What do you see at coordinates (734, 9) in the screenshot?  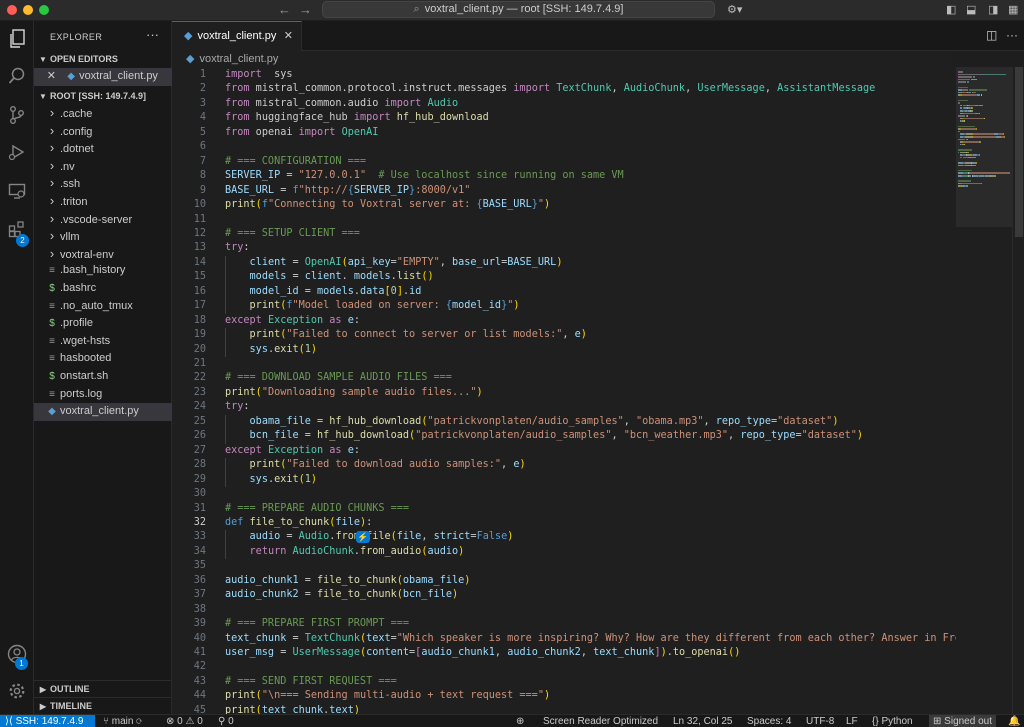 I see `copilot-icon: ⚙▾` at bounding box center [734, 9].